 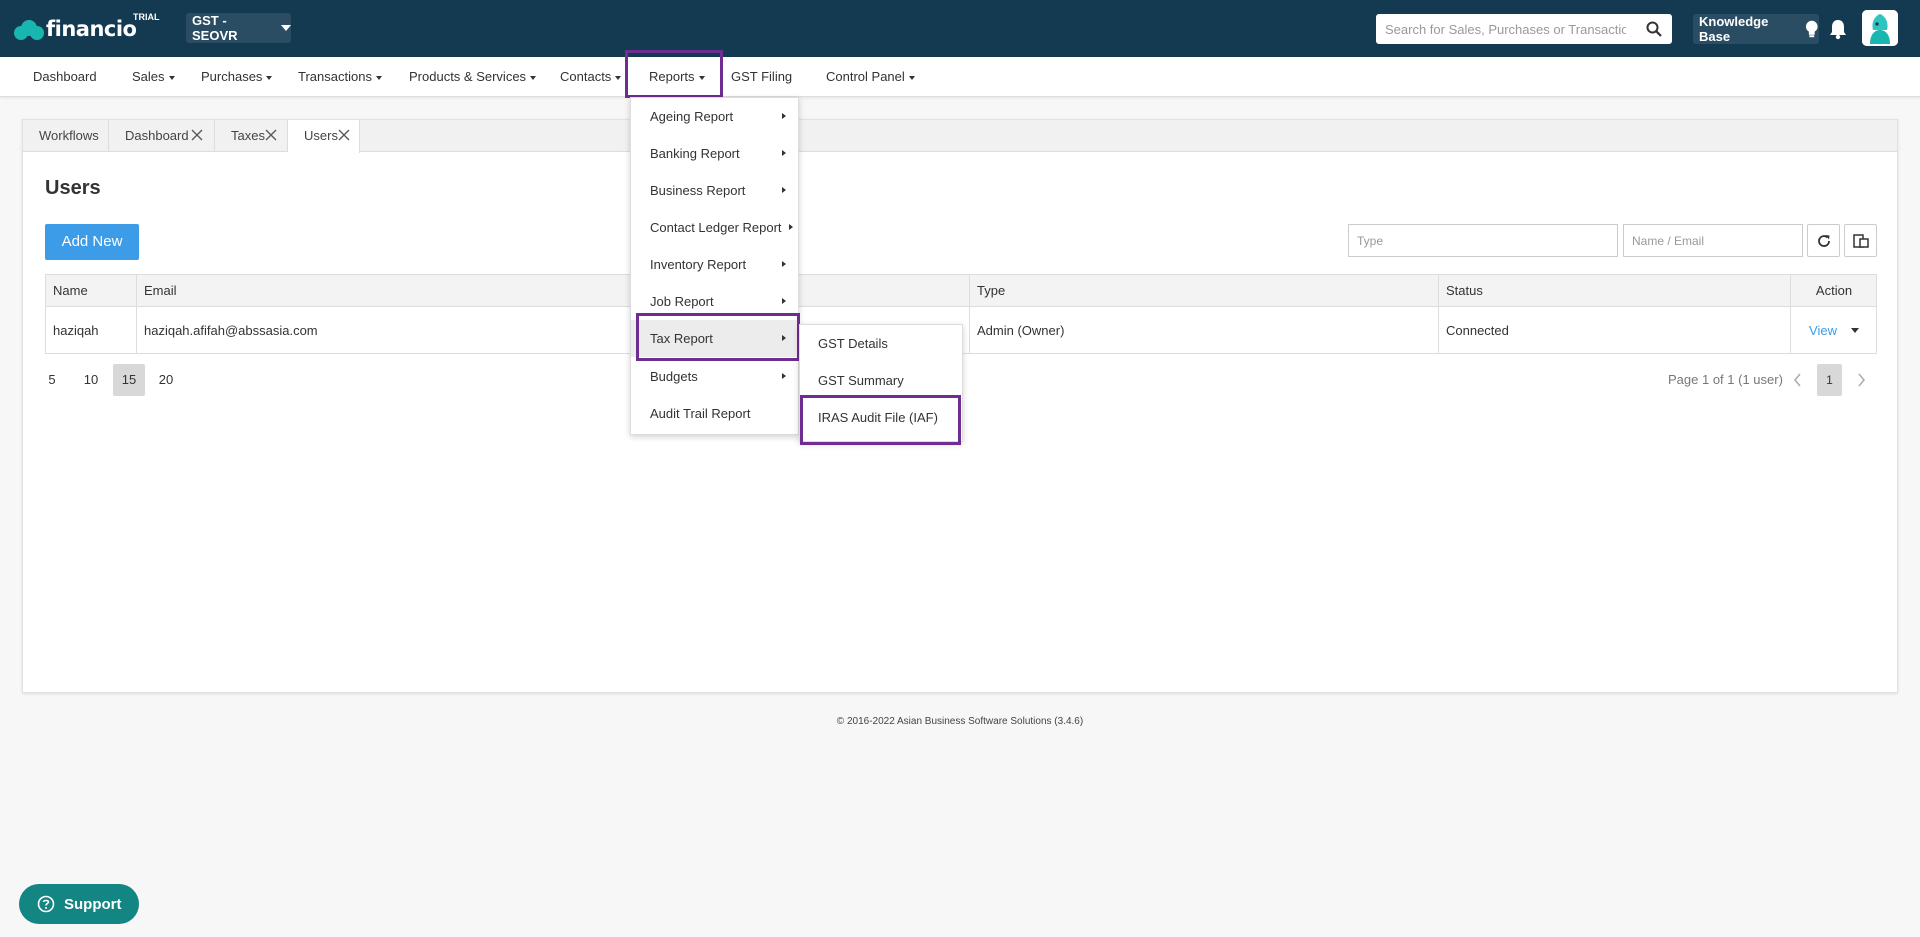 What do you see at coordinates (695, 153) in the screenshot?
I see `menu-label: Banking Report` at bounding box center [695, 153].